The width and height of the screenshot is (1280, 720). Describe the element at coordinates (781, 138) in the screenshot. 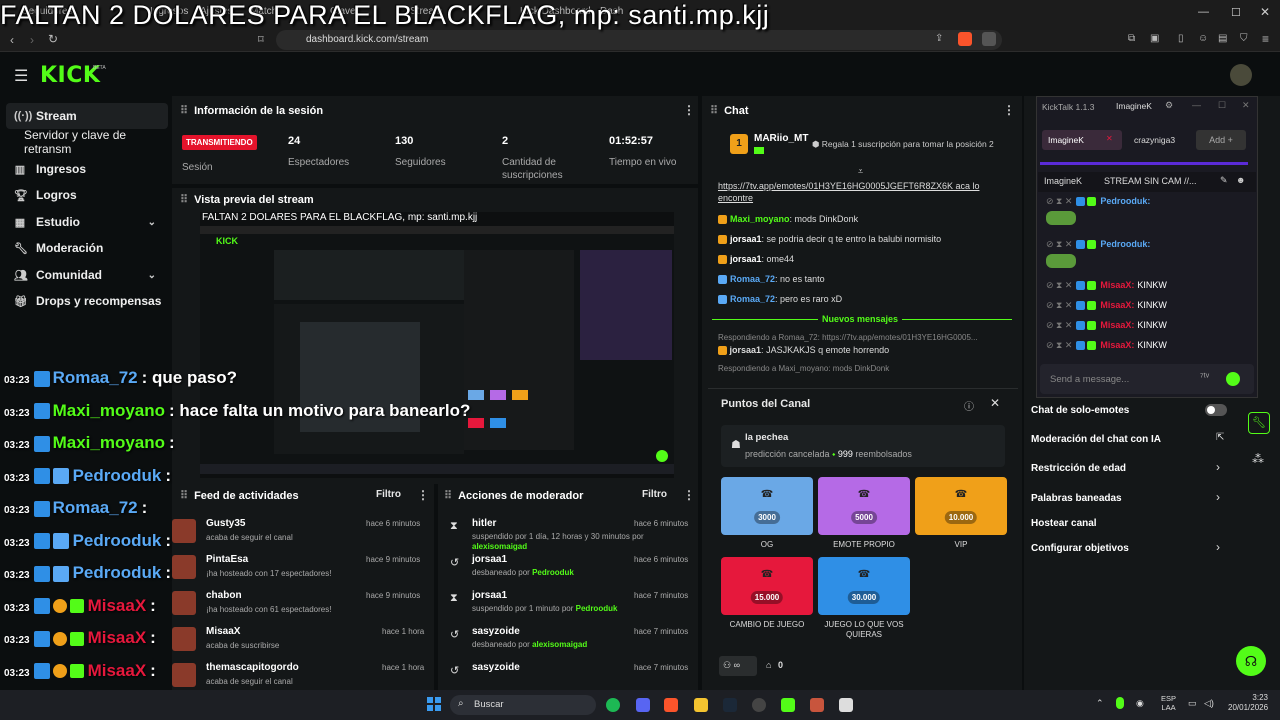

I see `top-gifter-name: MARiio_MT` at that location.